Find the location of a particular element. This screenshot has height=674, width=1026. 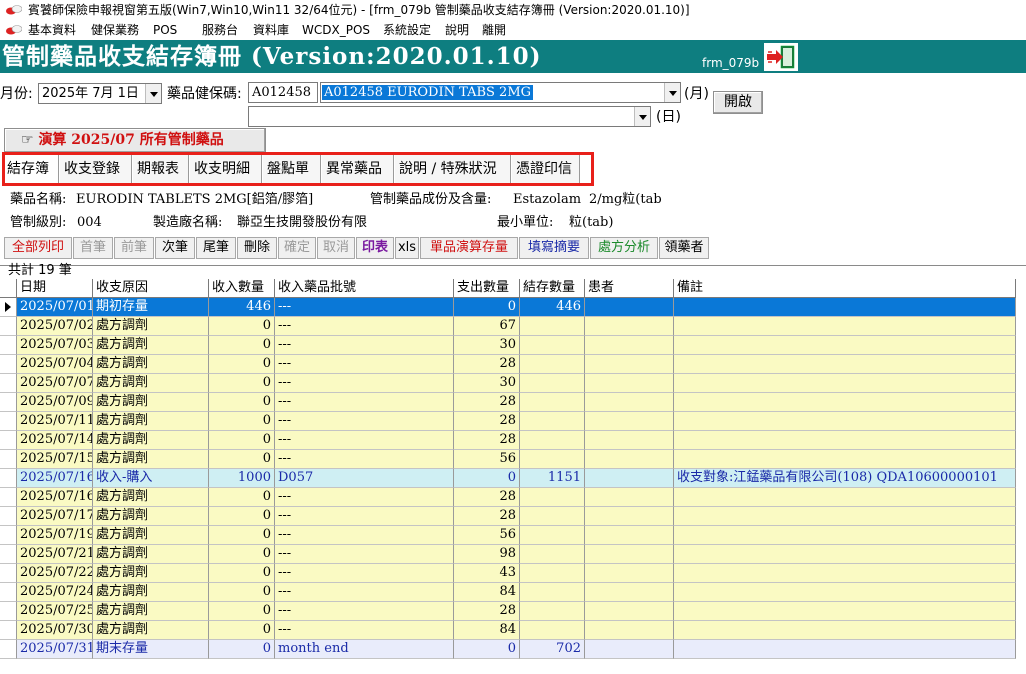

cell-out-qty: 43 is located at coordinates (487, 573).